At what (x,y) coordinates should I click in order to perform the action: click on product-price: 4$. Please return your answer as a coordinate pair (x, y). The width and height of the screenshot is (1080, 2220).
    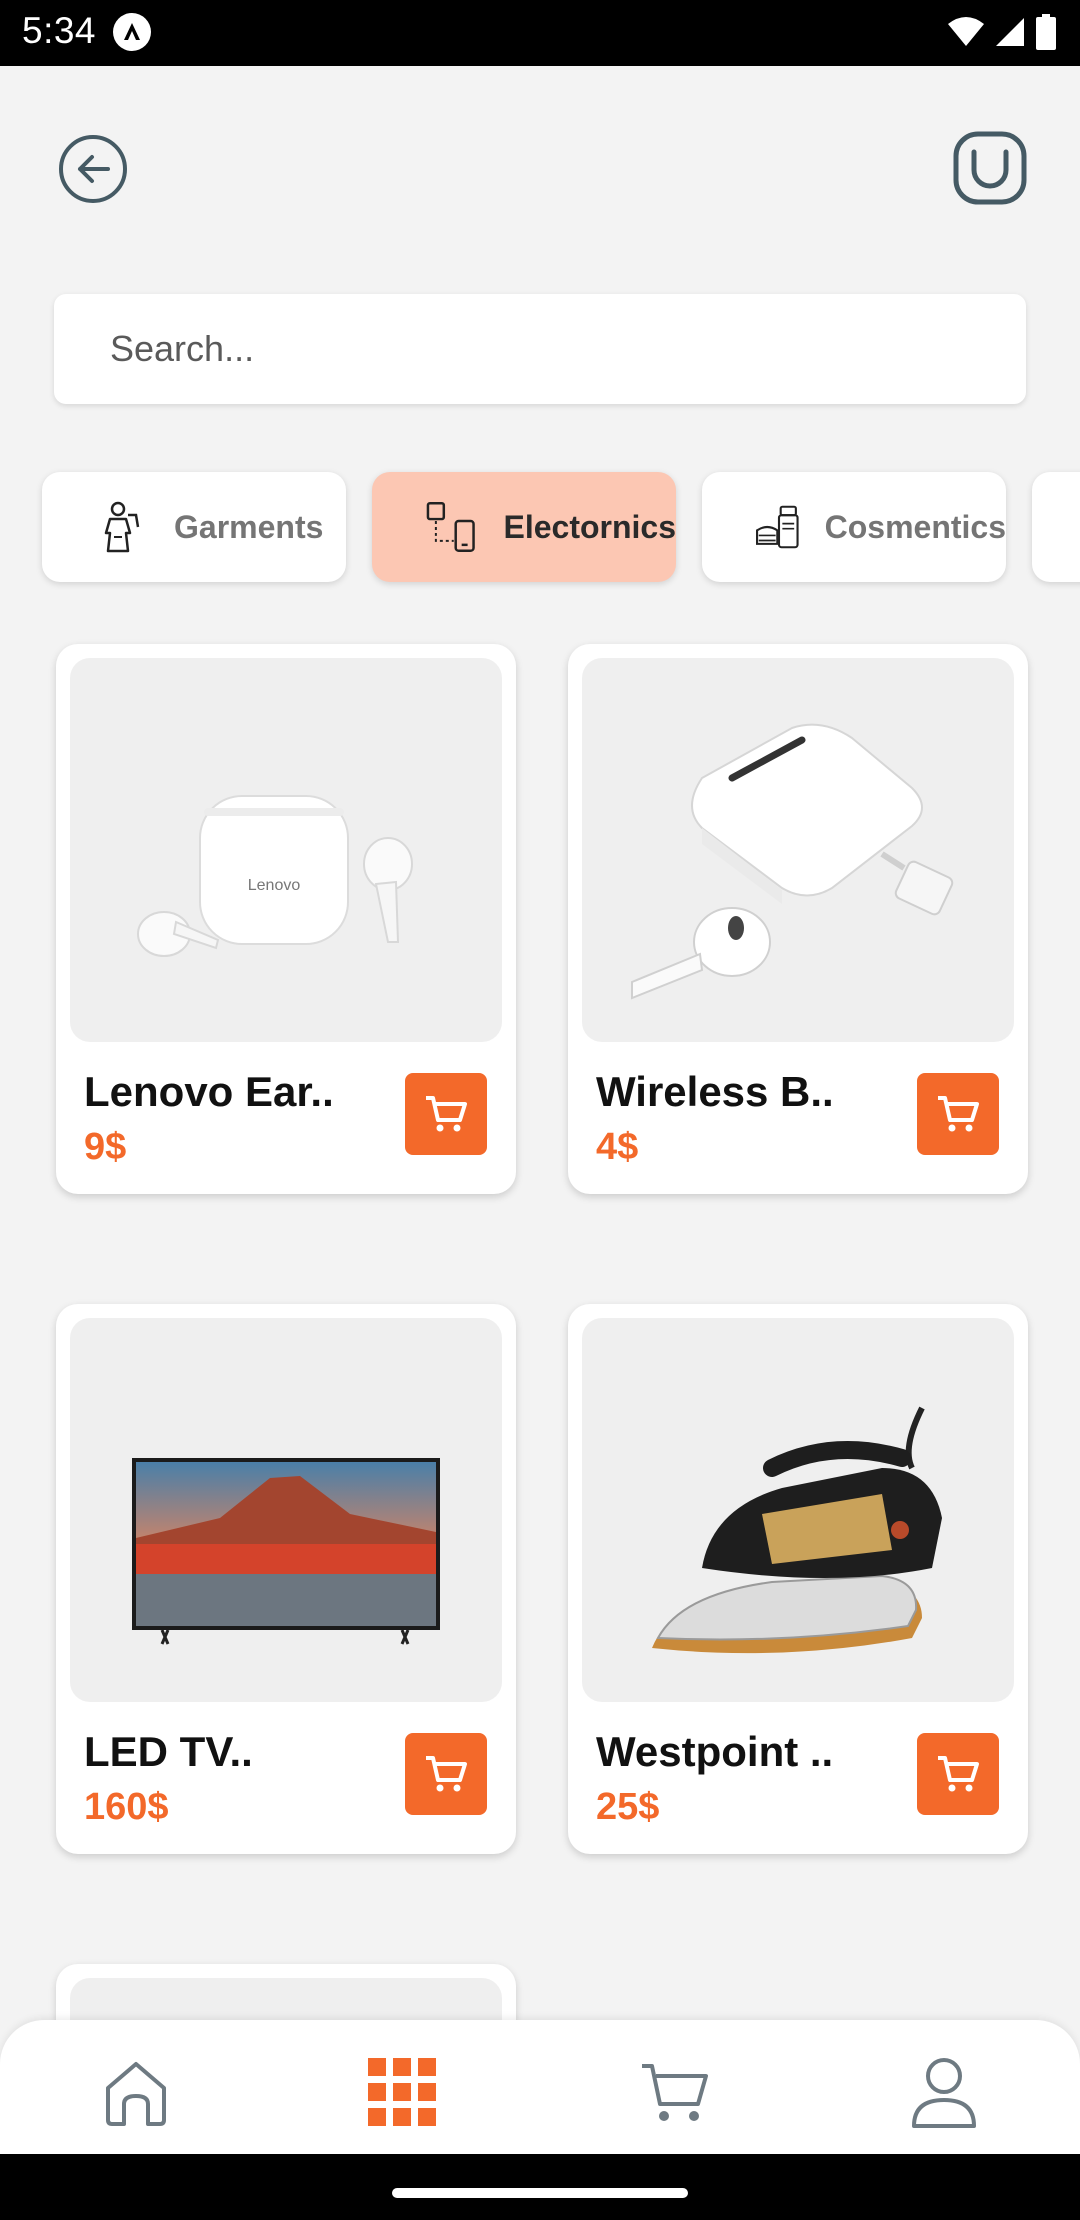
    Looking at the image, I should click on (617, 1147).